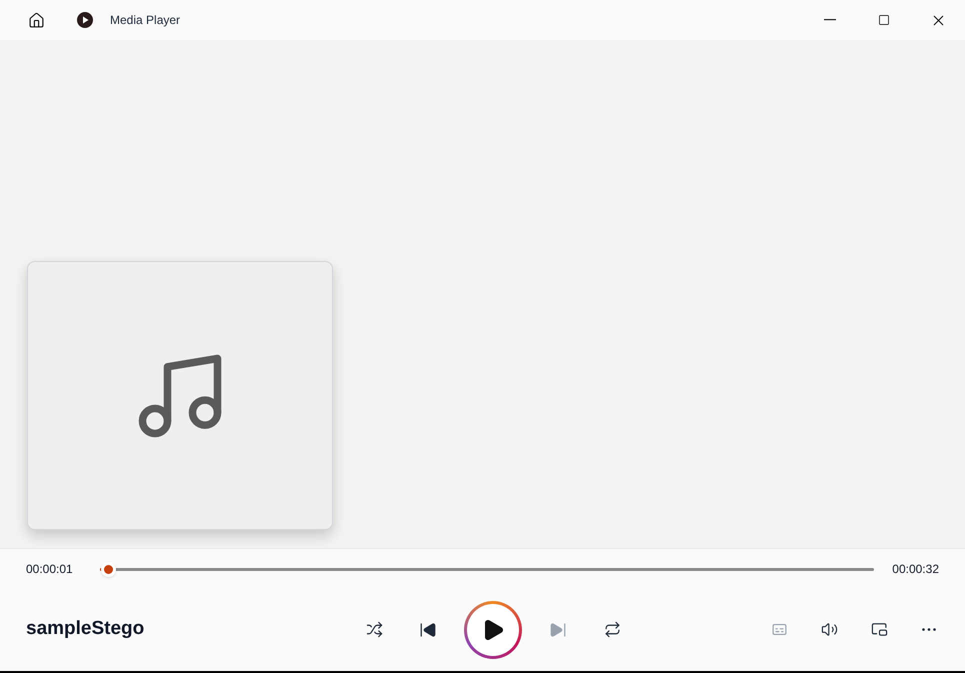 This screenshot has height=673, width=965. Describe the element at coordinates (108, 569) in the screenshot. I see `seek-thumb` at that location.